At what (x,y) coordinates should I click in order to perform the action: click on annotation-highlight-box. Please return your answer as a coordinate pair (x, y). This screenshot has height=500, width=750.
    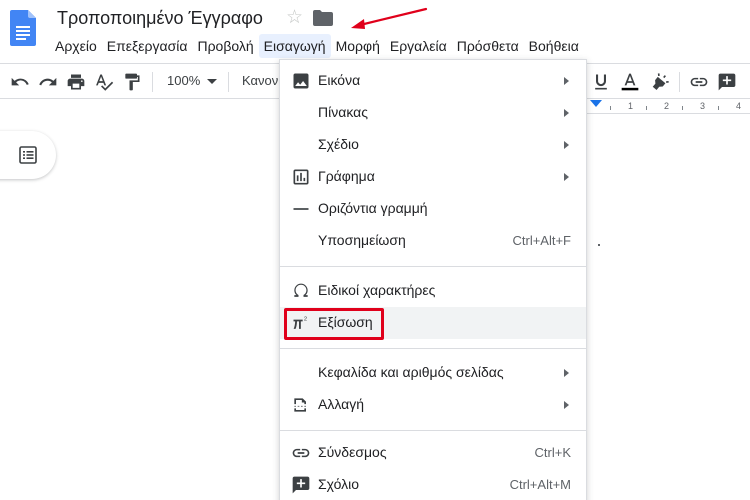
    Looking at the image, I should click on (334, 324).